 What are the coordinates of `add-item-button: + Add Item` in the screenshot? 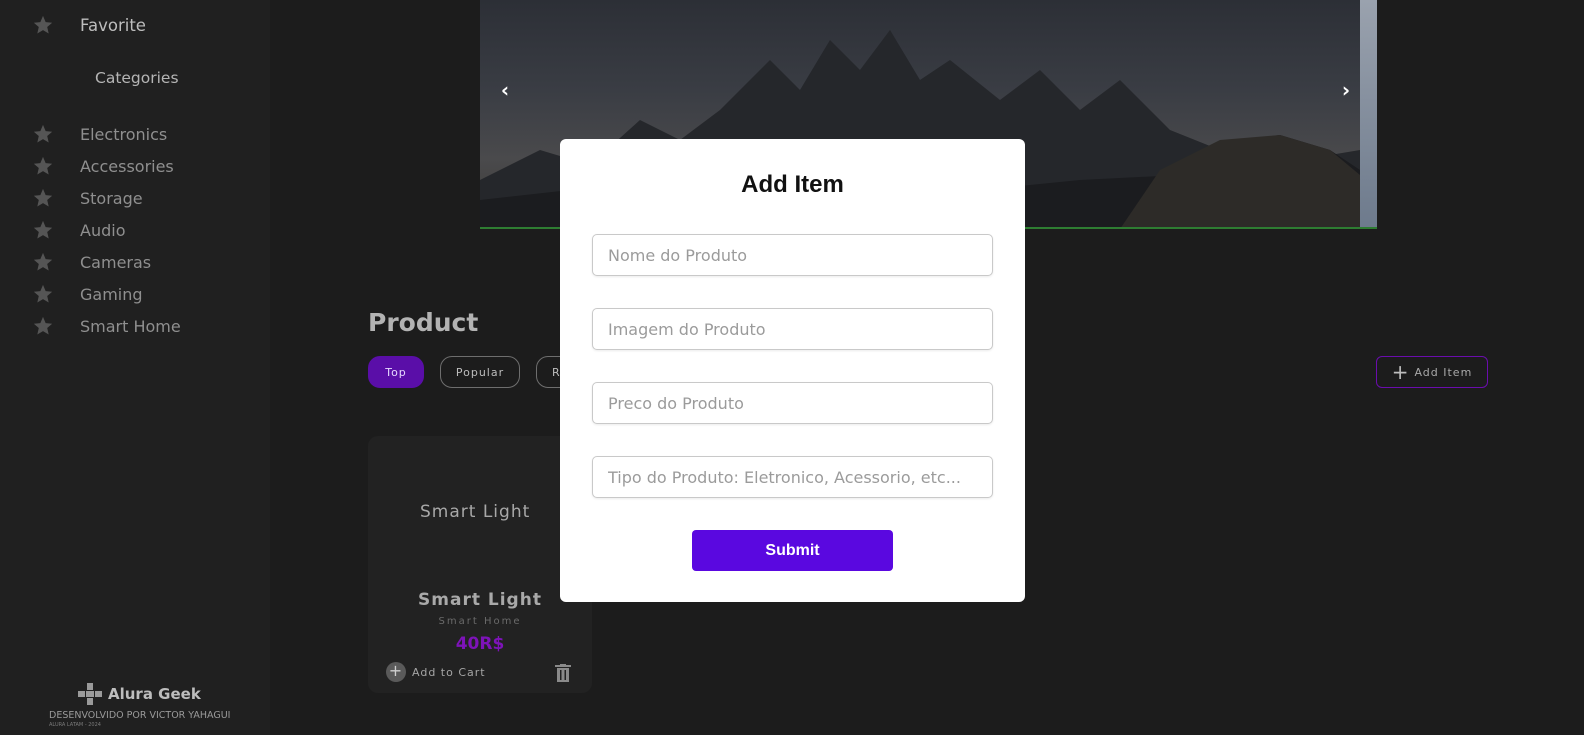 It's located at (1432, 372).